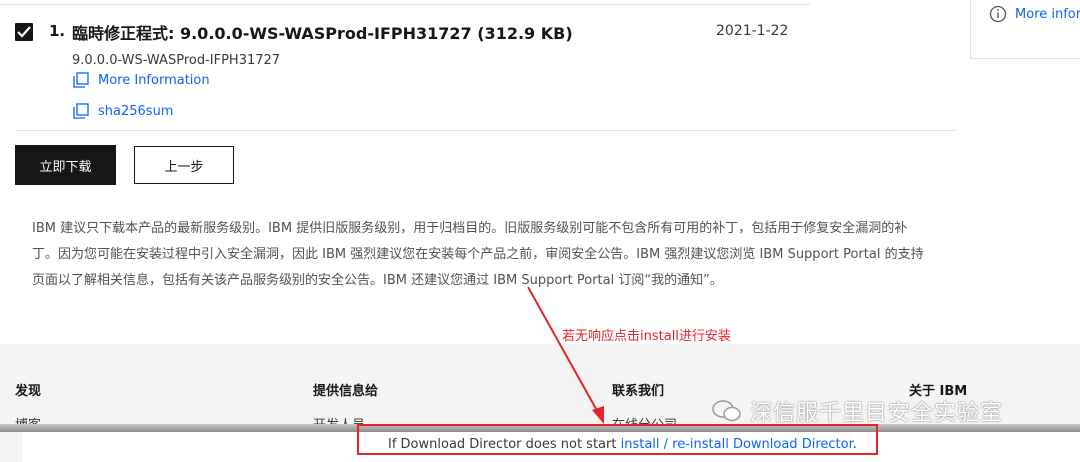 The image size is (1080, 462). I want to click on annotation-highlight-box, so click(617, 439).